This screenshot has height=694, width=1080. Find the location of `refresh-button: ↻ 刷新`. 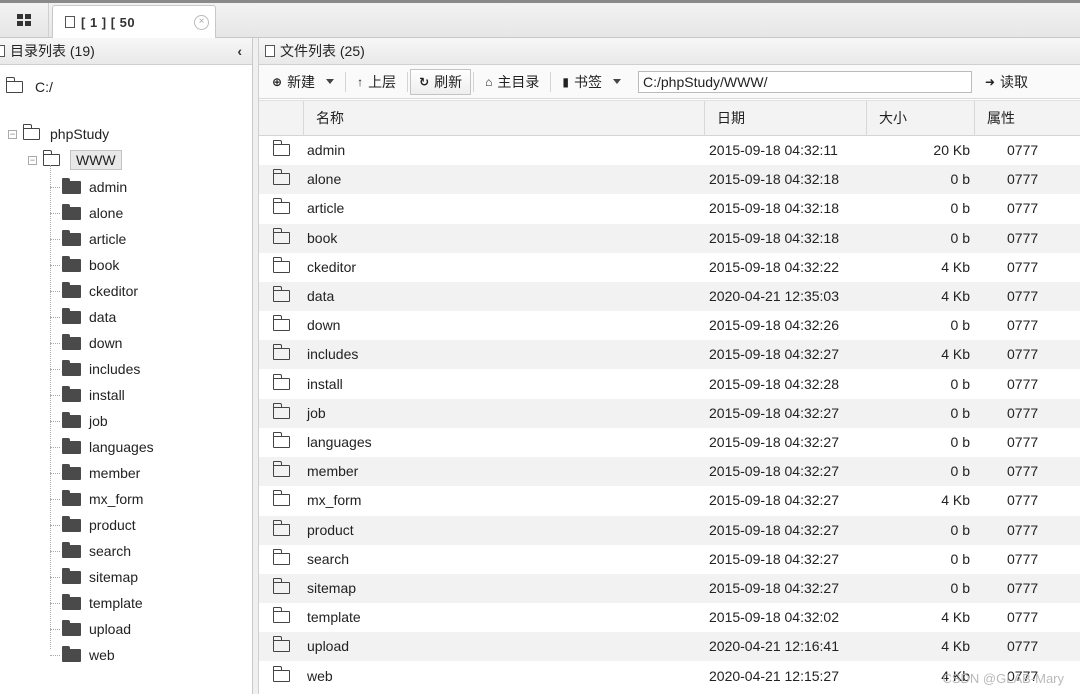

refresh-button: ↻ 刷新 is located at coordinates (441, 81).